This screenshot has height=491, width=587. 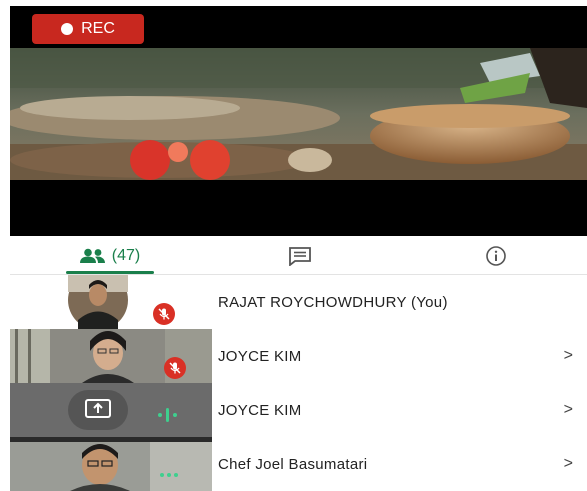 I want to click on panel-tabs: (47), so click(x=298, y=256).